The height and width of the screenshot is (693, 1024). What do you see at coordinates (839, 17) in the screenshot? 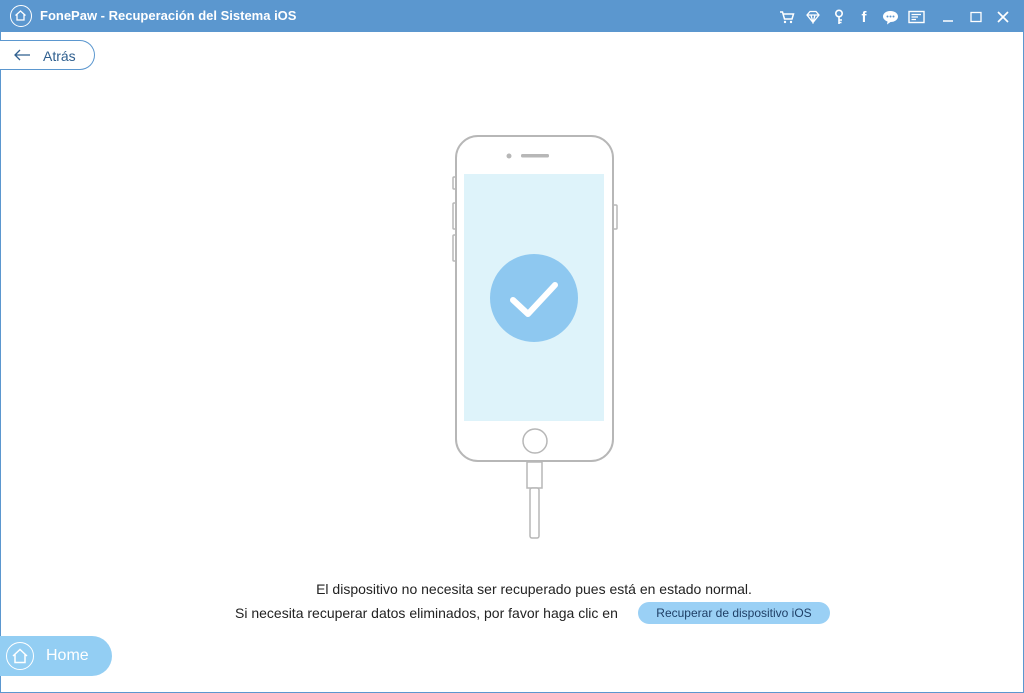
I see `key-icon` at bounding box center [839, 17].